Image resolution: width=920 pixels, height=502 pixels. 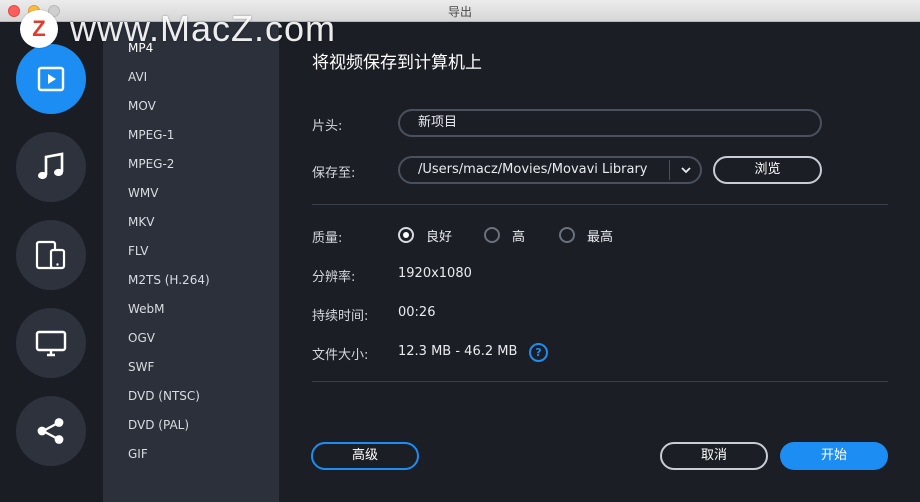 What do you see at coordinates (327, 126) in the screenshot?
I see `title-label: 片头:` at bounding box center [327, 126].